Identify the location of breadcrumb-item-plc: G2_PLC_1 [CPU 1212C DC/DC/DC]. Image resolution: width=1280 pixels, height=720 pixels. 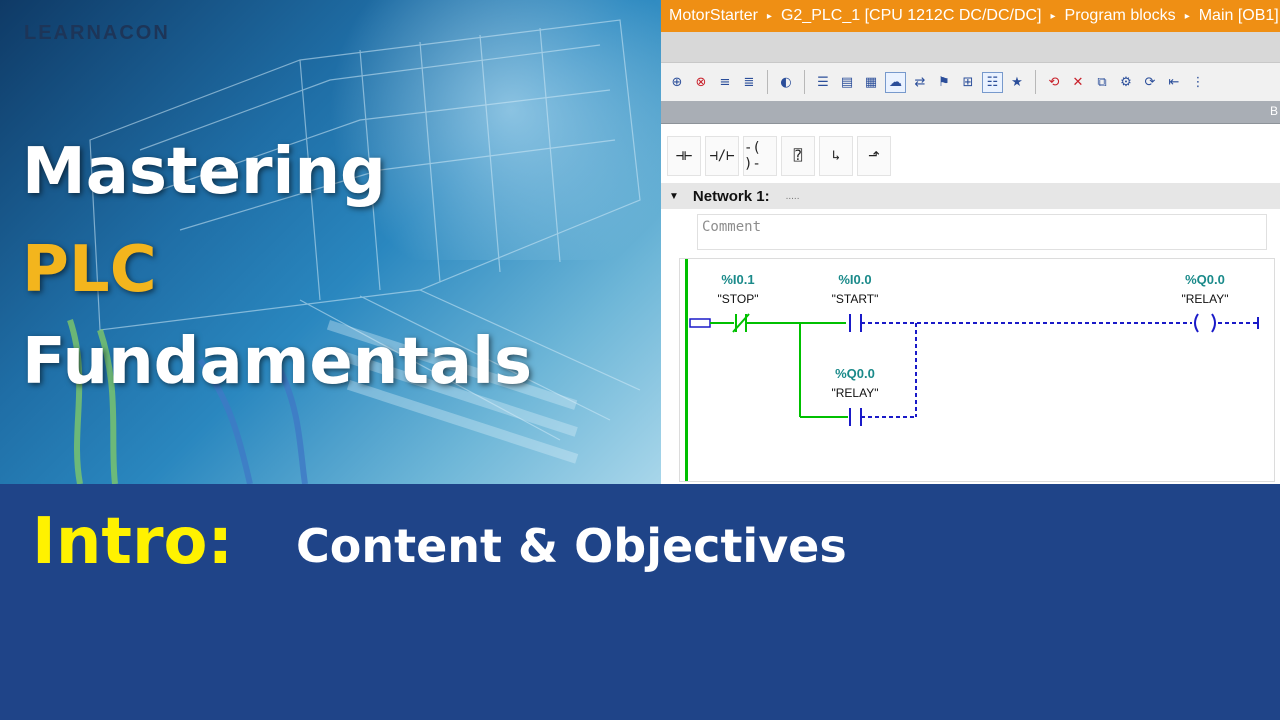
(911, 16).